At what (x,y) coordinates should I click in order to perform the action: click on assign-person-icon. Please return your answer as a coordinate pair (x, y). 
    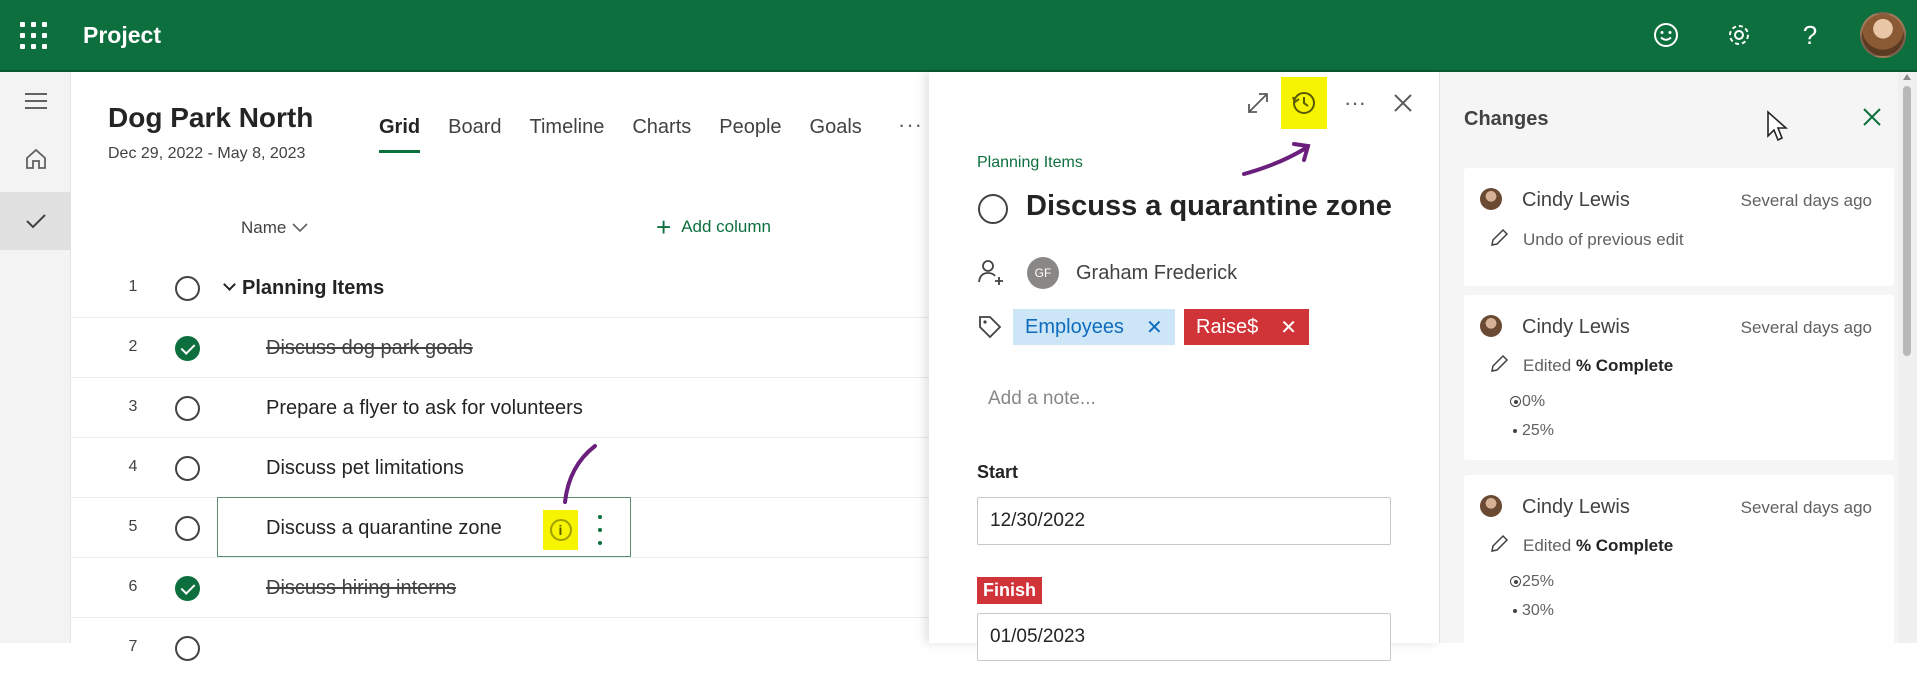
    Looking at the image, I should click on (990, 272).